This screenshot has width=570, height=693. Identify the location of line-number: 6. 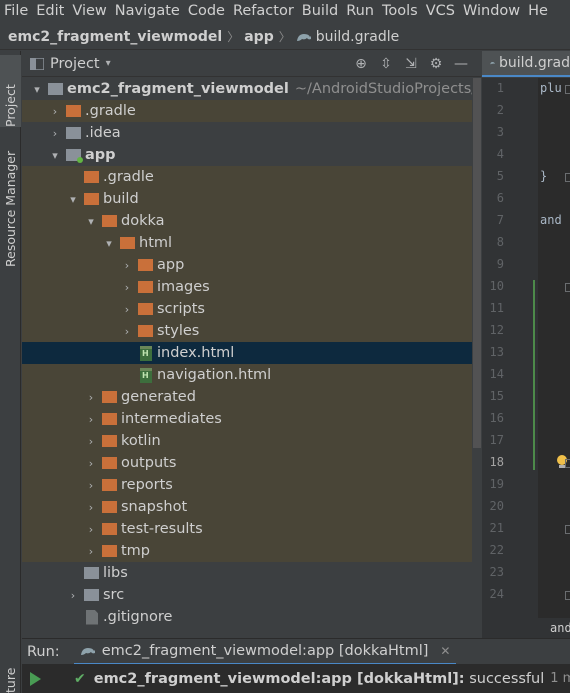
(500, 198).